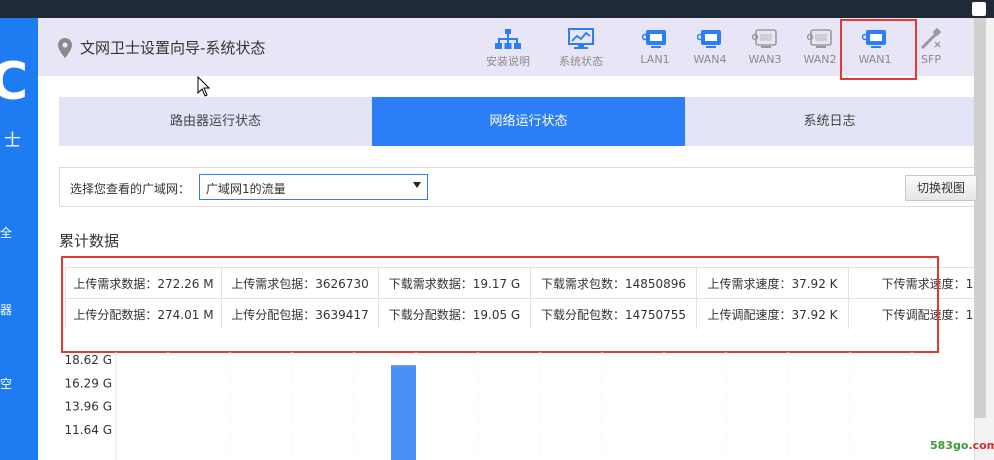 The image size is (994, 460). I want to click on wan1-highlight-box, so click(878, 49).